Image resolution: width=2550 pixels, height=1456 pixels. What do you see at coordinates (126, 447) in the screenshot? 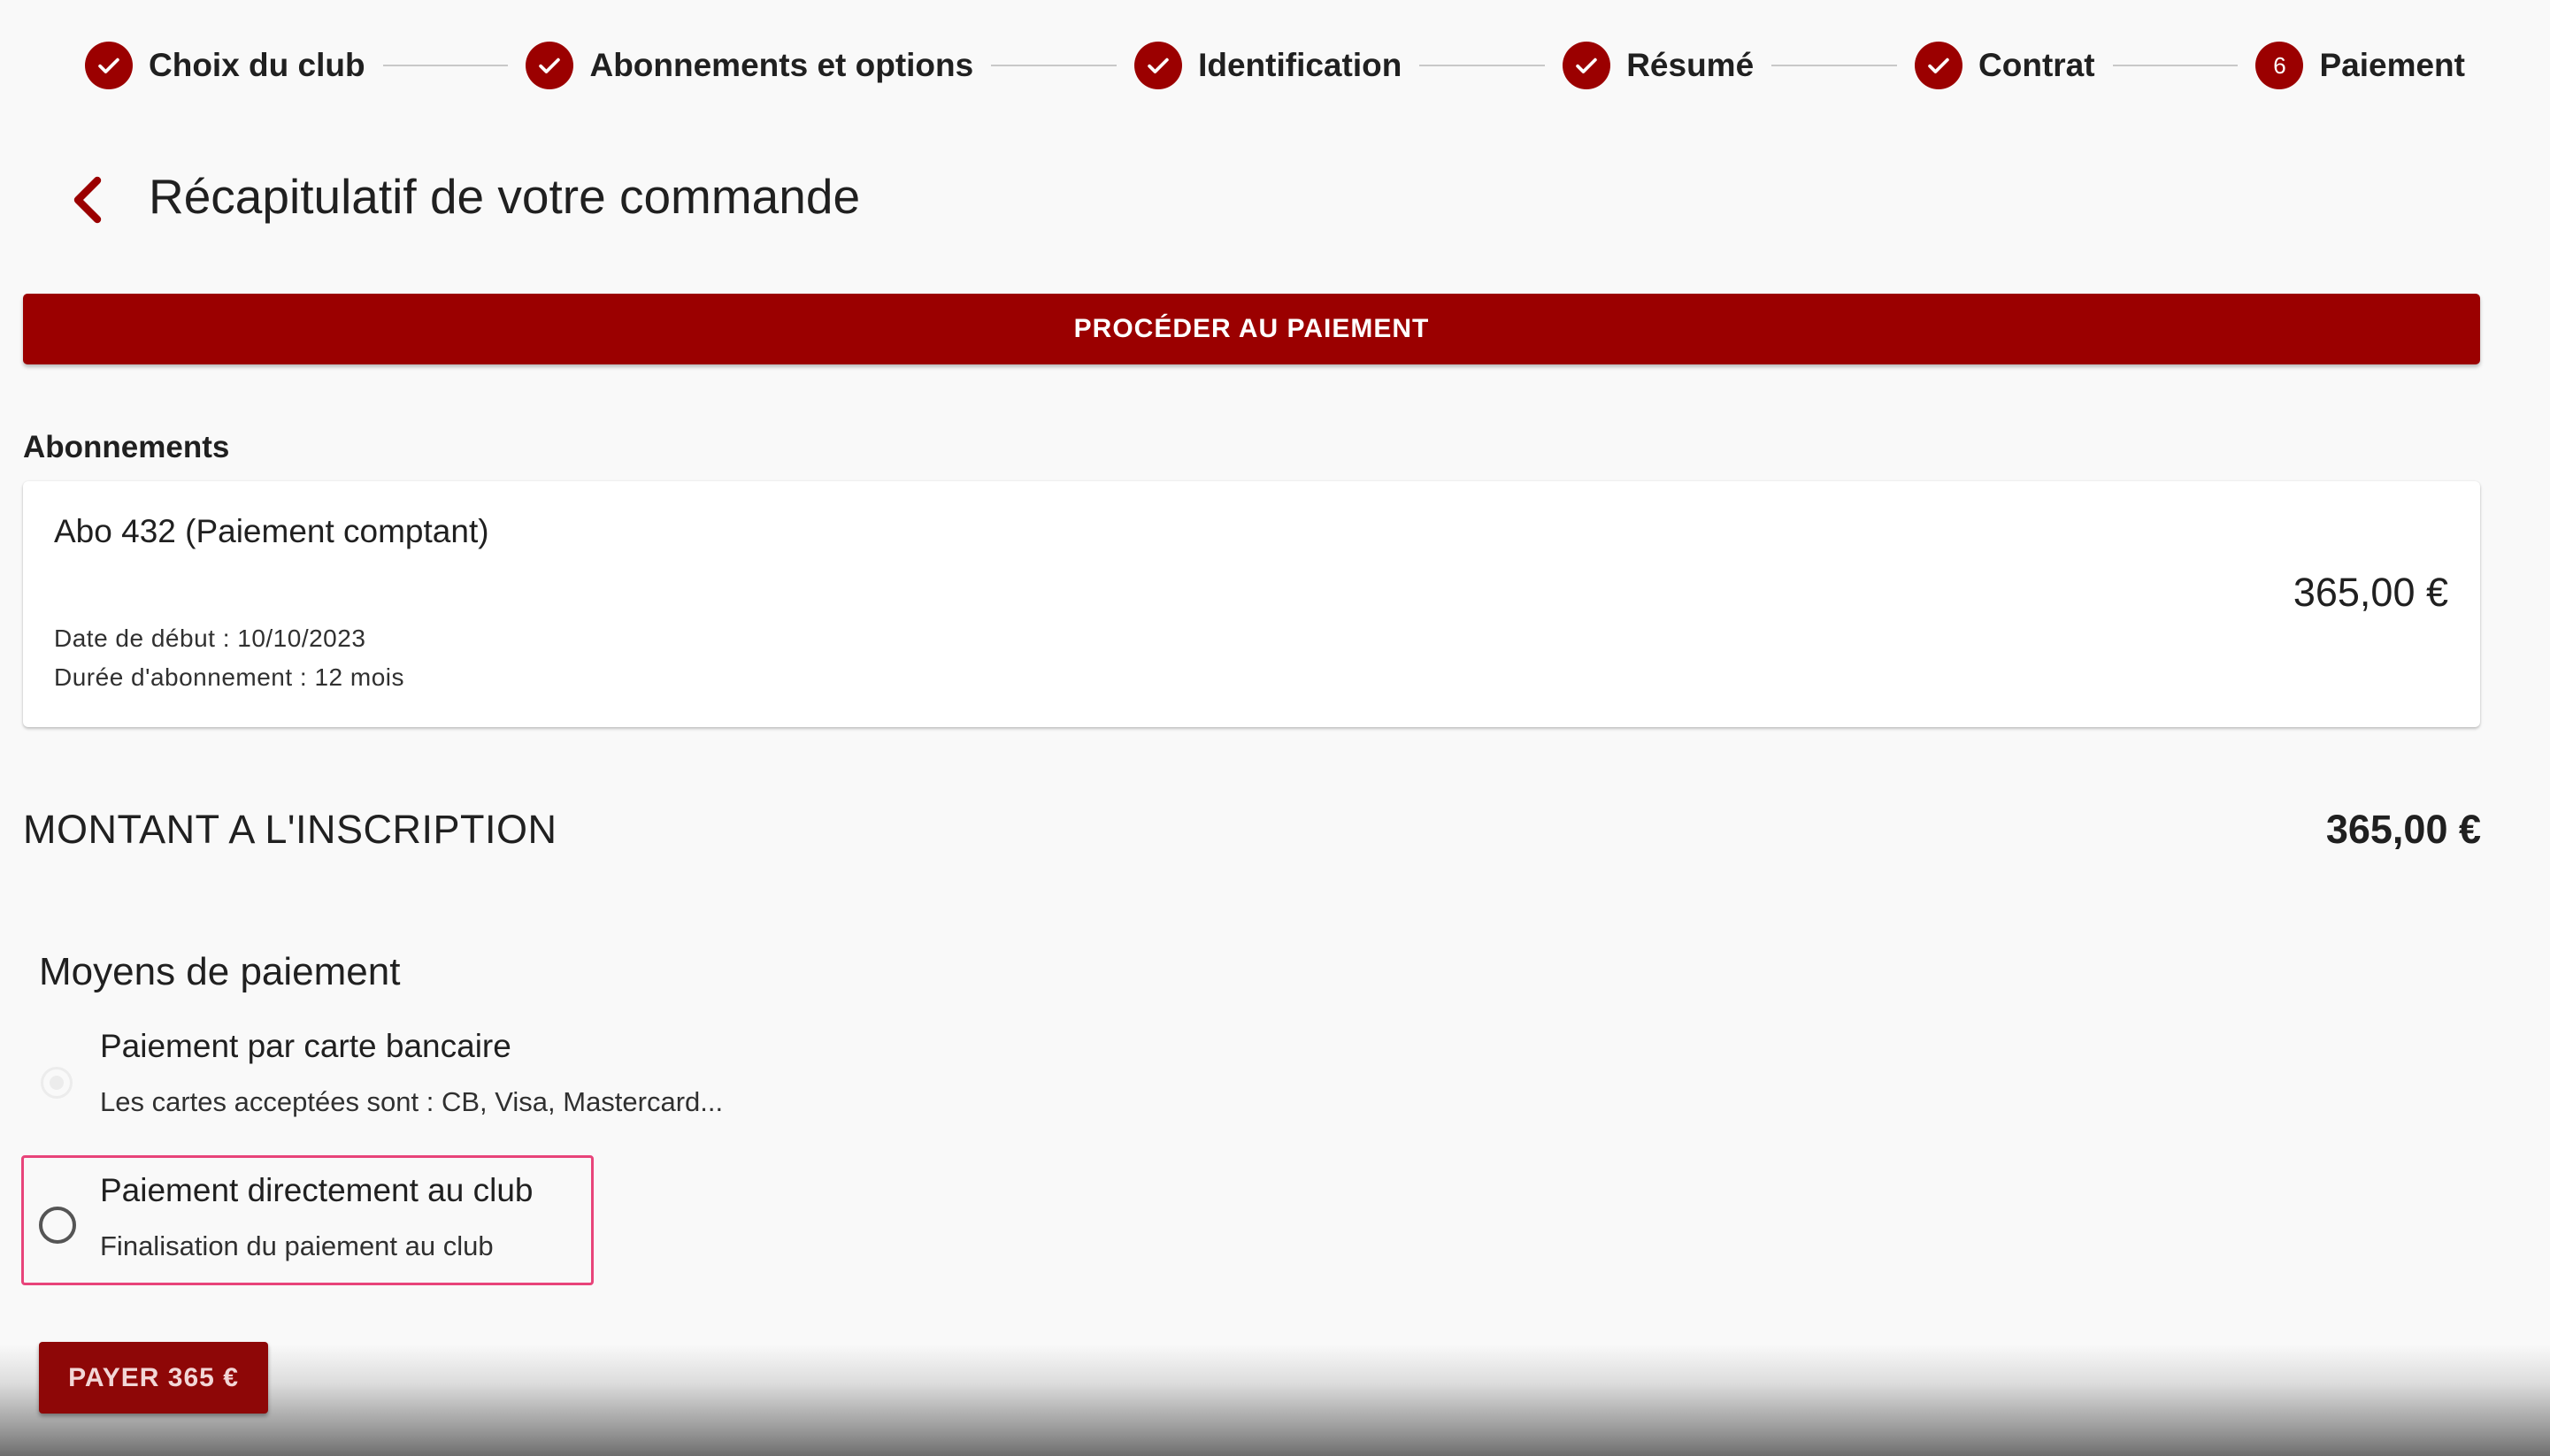
I see `subscriptions-section-label: Abonnements` at bounding box center [126, 447].